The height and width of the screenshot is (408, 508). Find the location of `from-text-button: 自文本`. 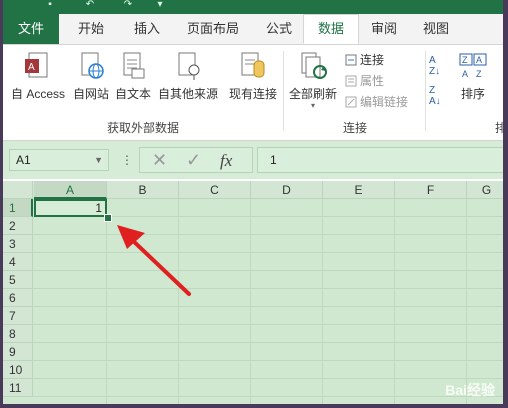

from-text-button: 自文本 is located at coordinates (133, 77).